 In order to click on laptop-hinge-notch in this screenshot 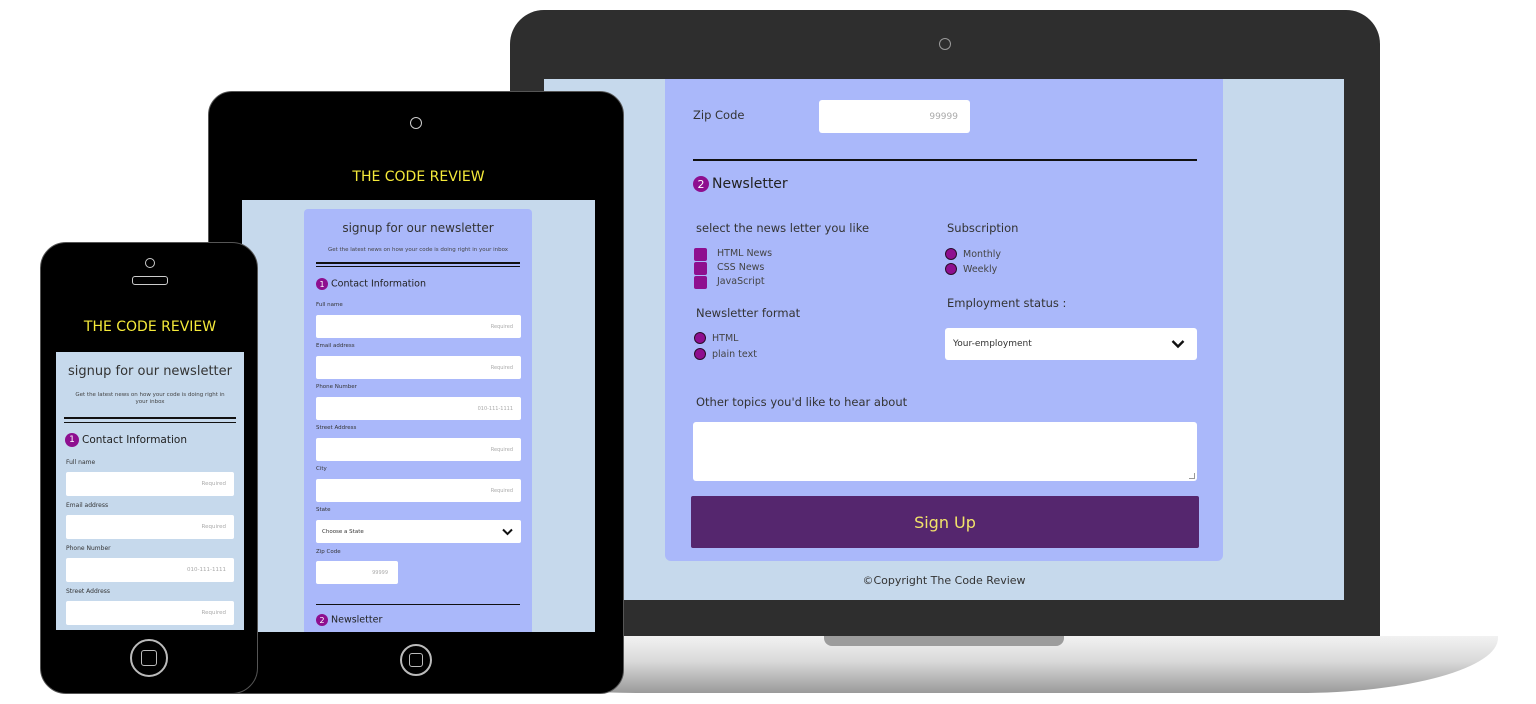, I will do `click(944, 641)`.